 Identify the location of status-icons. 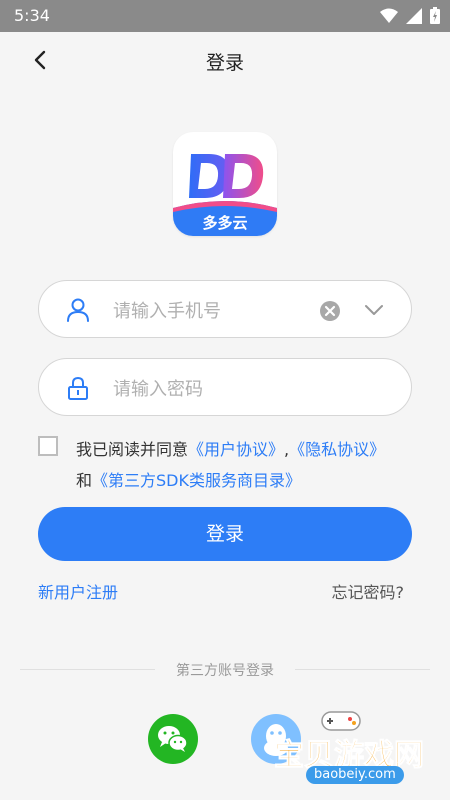
(410, 15).